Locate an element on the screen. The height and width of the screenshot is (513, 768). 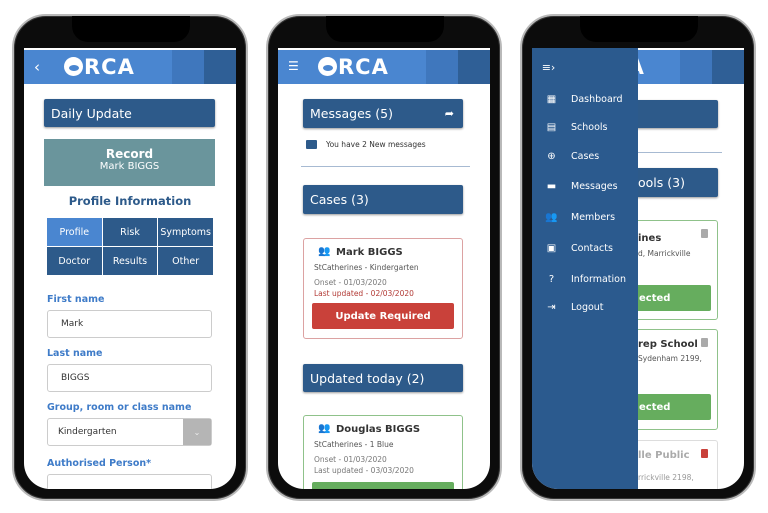
messages-title: Messages (5) is located at coordinates (351, 113).